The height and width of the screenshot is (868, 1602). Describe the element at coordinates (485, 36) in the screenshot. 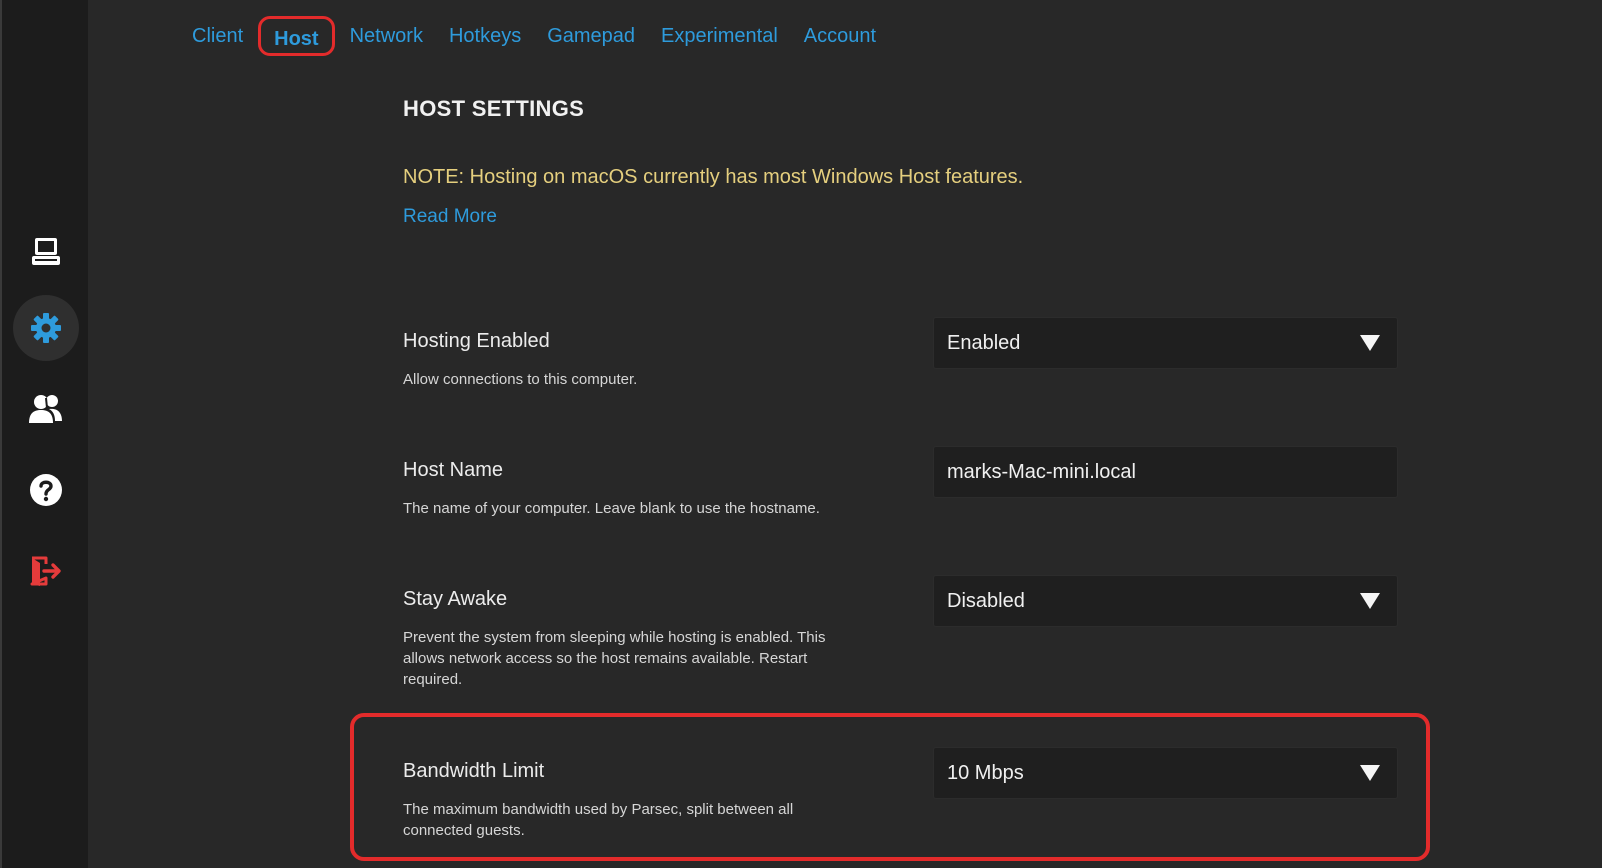

I see `tab-hotkeys: Hotkeys` at that location.